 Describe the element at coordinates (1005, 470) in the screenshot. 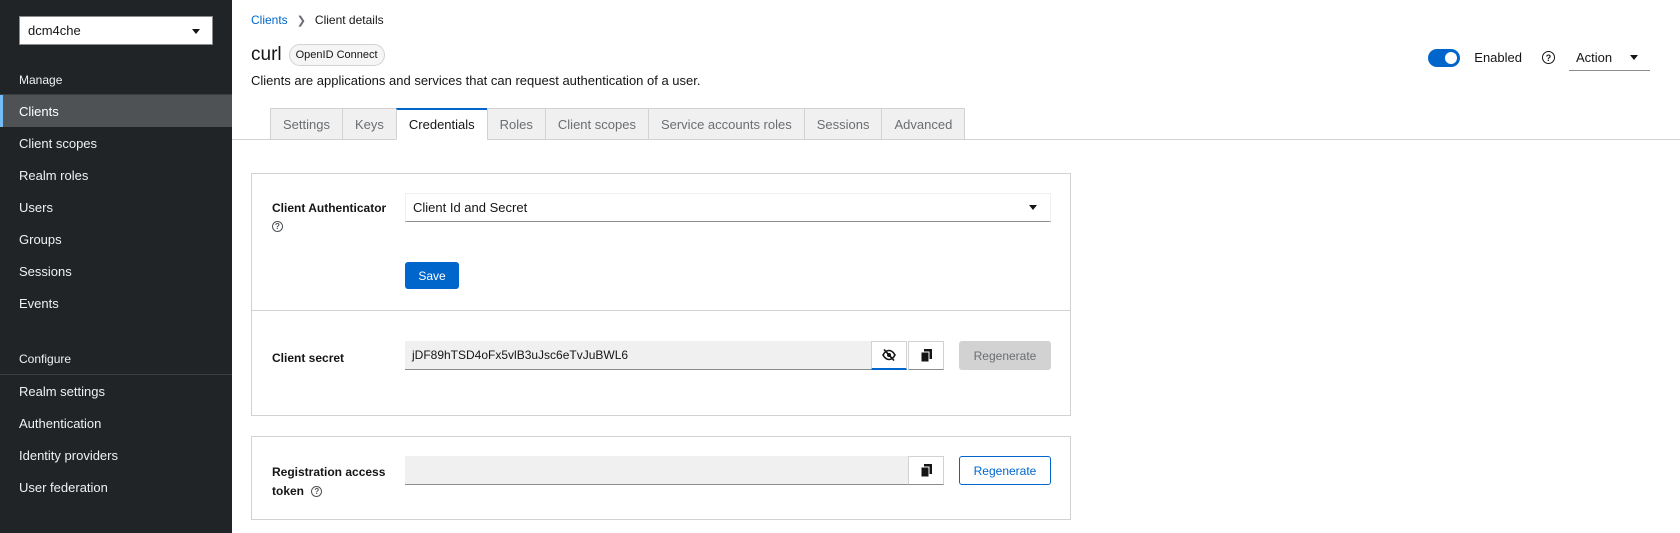

I see `regenerate-token-button: Regenerate` at that location.